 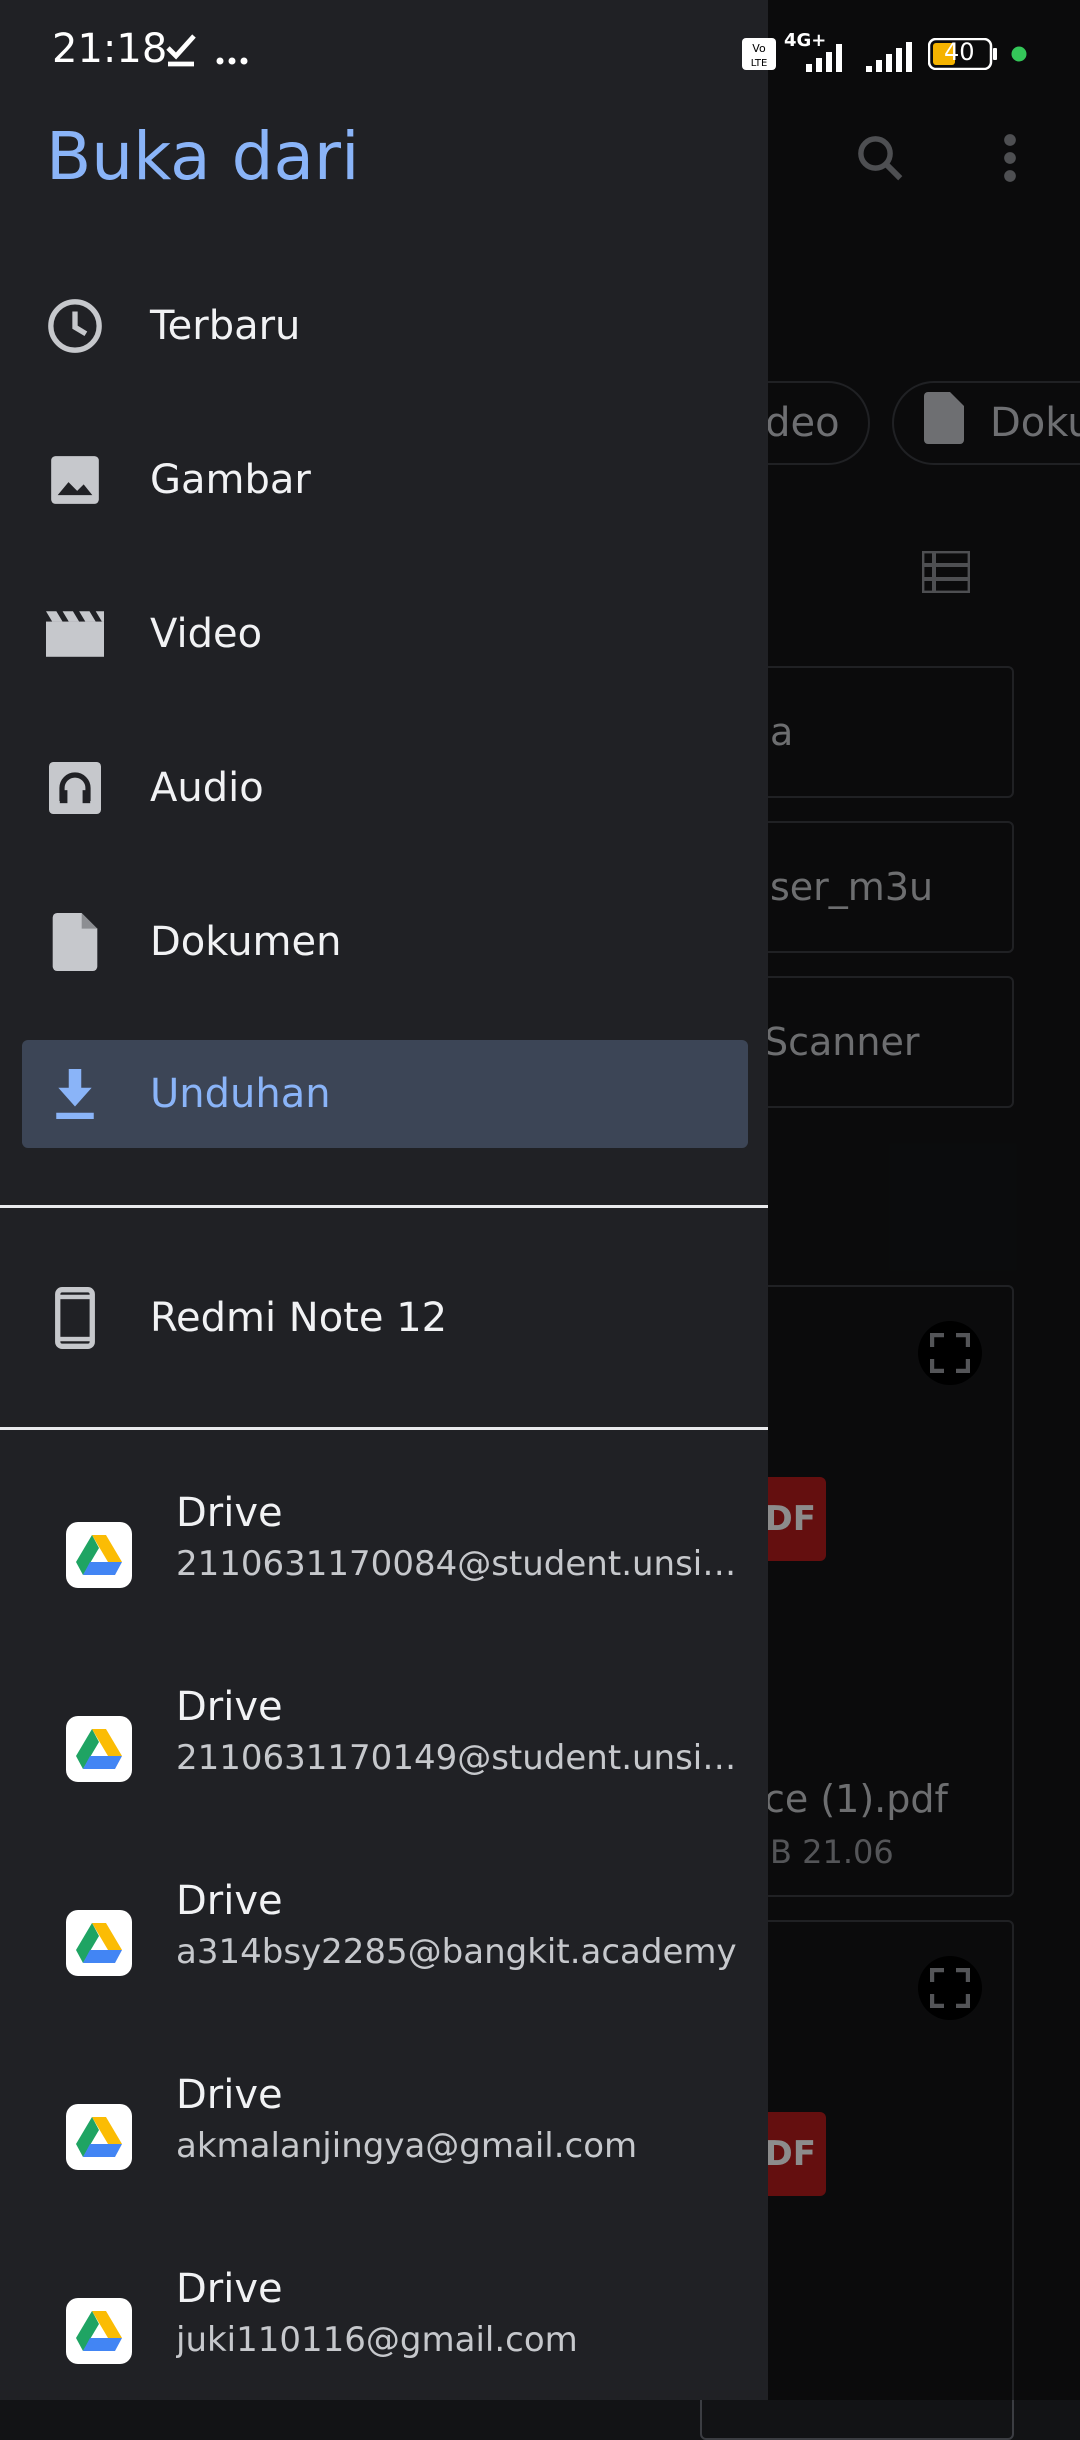 I want to click on volte-icon: Vo LTE, so click(x=759, y=56).